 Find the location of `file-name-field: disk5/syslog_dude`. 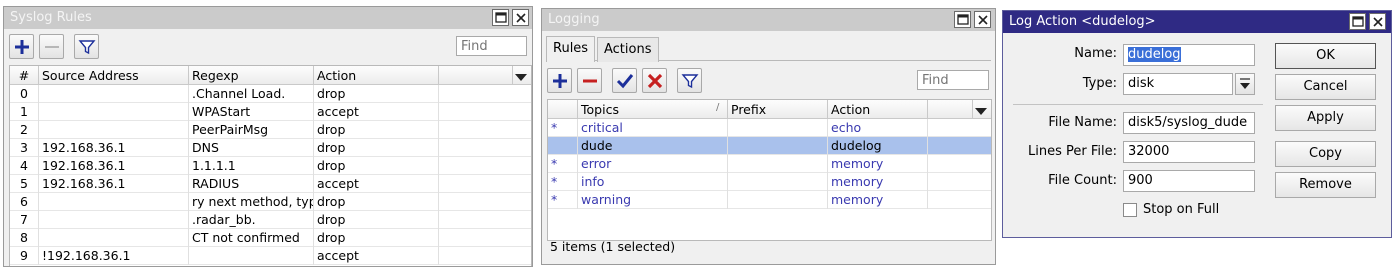

file-name-field: disk5/syslog_dude is located at coordinates (1189, 123).